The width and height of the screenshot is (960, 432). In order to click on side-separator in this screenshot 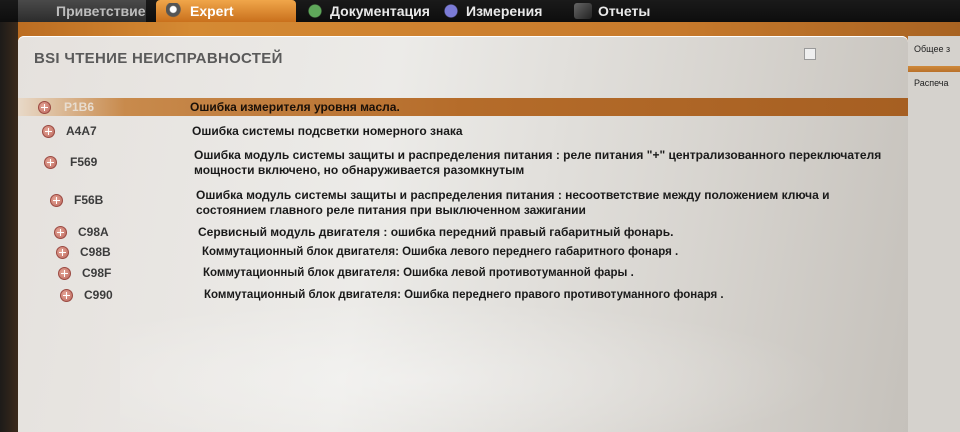, I will do `click(934, 69)`.